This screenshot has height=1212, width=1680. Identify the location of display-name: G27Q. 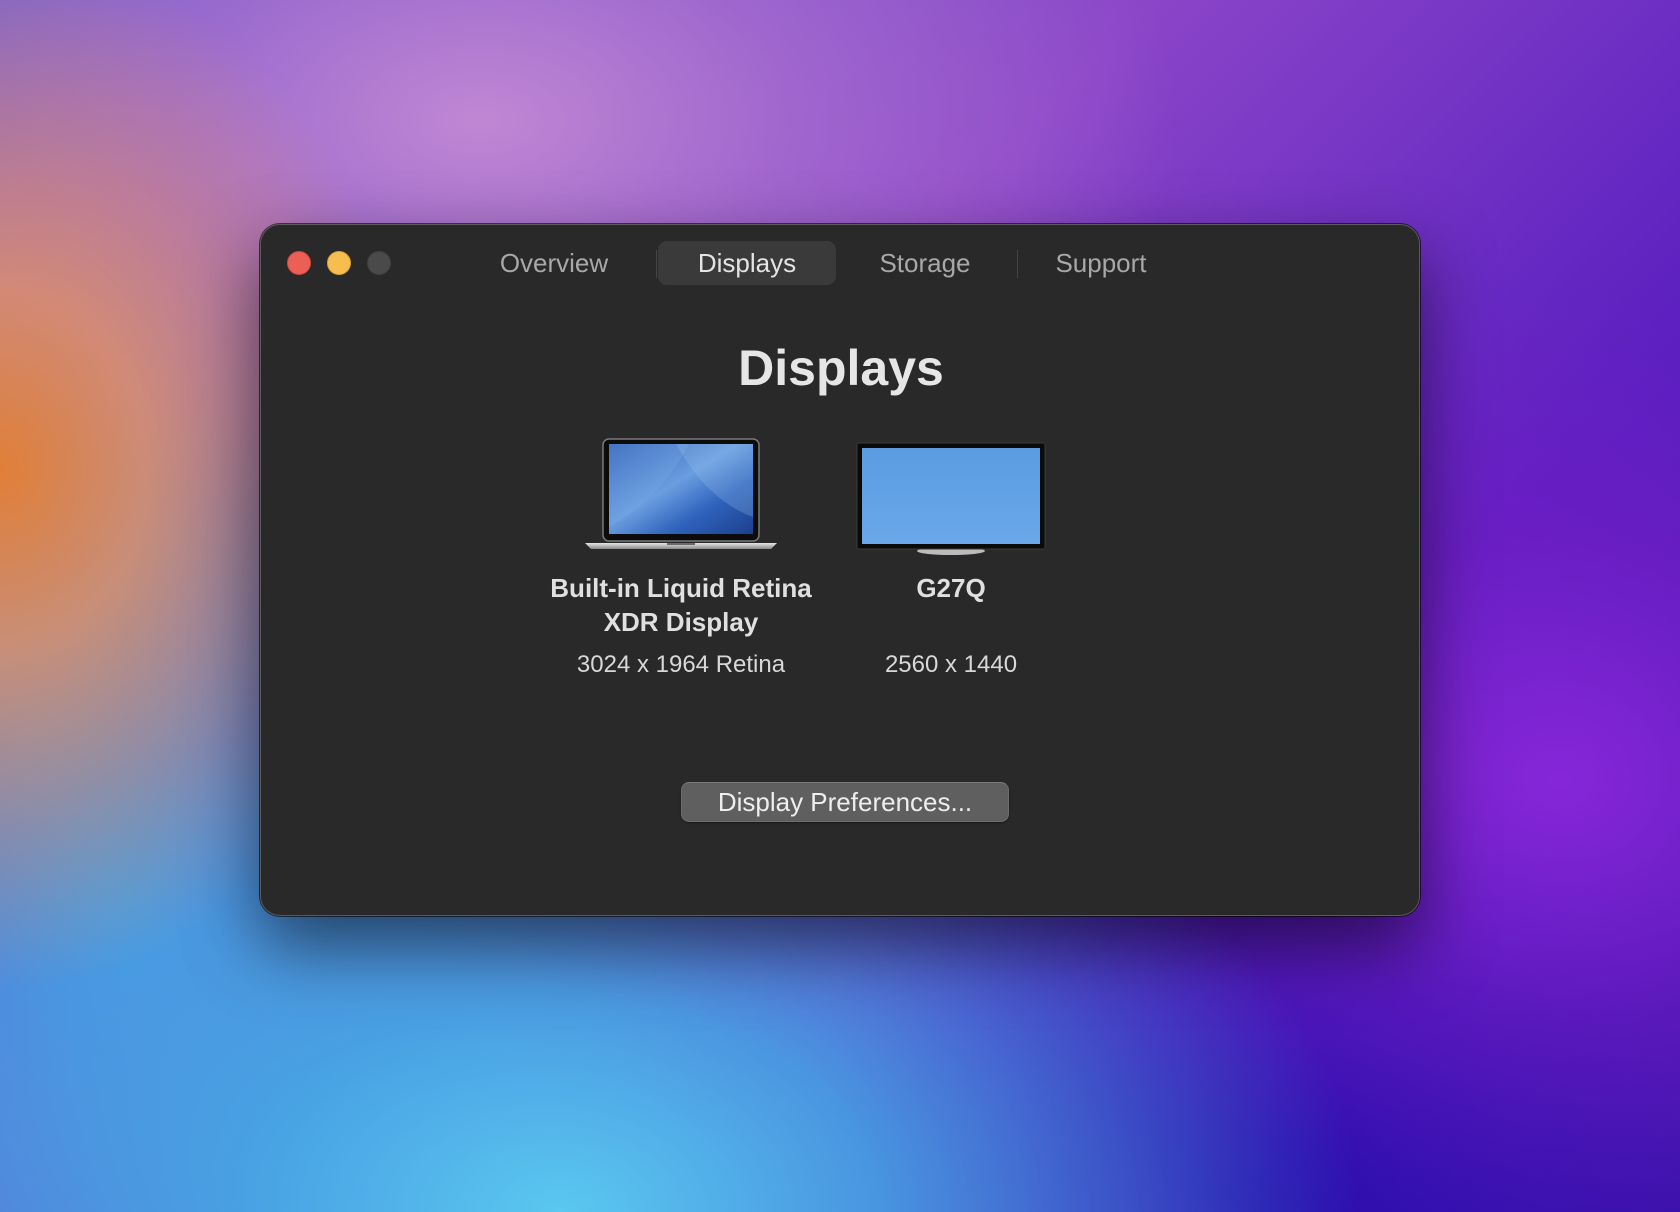
(951, 588).